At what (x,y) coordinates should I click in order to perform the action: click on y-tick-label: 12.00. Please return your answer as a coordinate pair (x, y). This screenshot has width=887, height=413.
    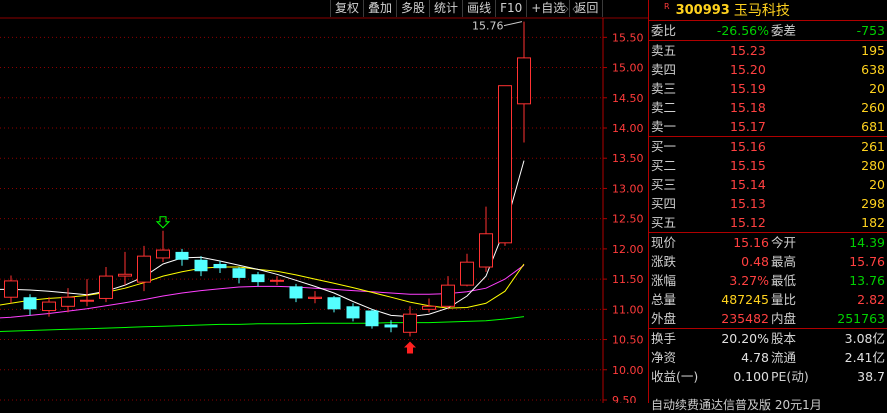
    Looking at the image, I should click on (628, 249).